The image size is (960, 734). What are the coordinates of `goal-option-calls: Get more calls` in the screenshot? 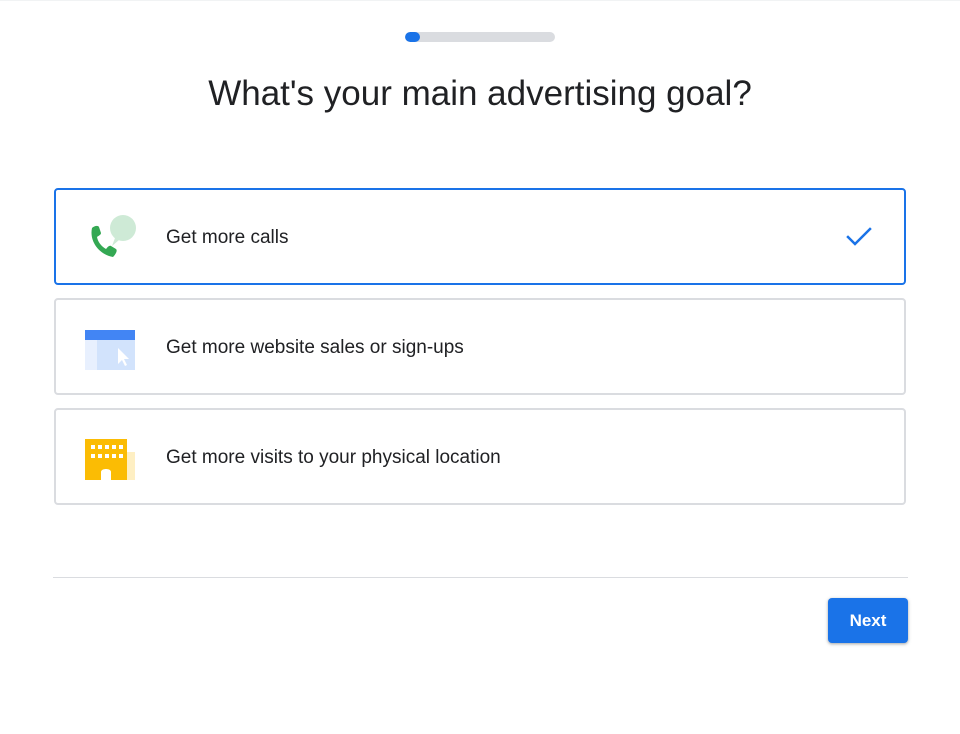 It's located at (480, 236).